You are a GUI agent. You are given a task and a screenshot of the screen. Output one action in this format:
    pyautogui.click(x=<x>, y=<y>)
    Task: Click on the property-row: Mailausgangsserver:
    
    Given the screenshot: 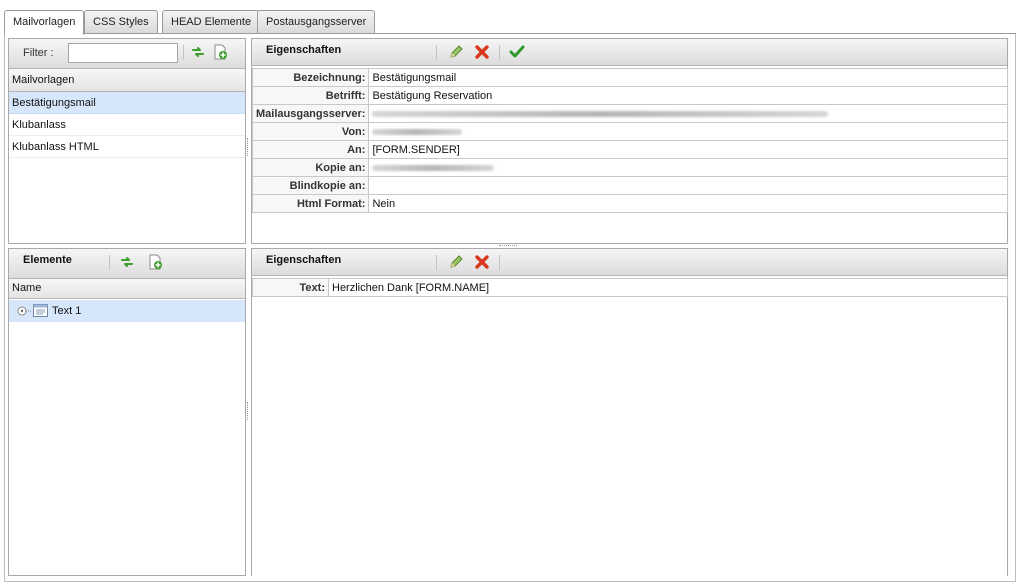 What is the action you would take?
    pyautogui.click(x=629, y=113)
    